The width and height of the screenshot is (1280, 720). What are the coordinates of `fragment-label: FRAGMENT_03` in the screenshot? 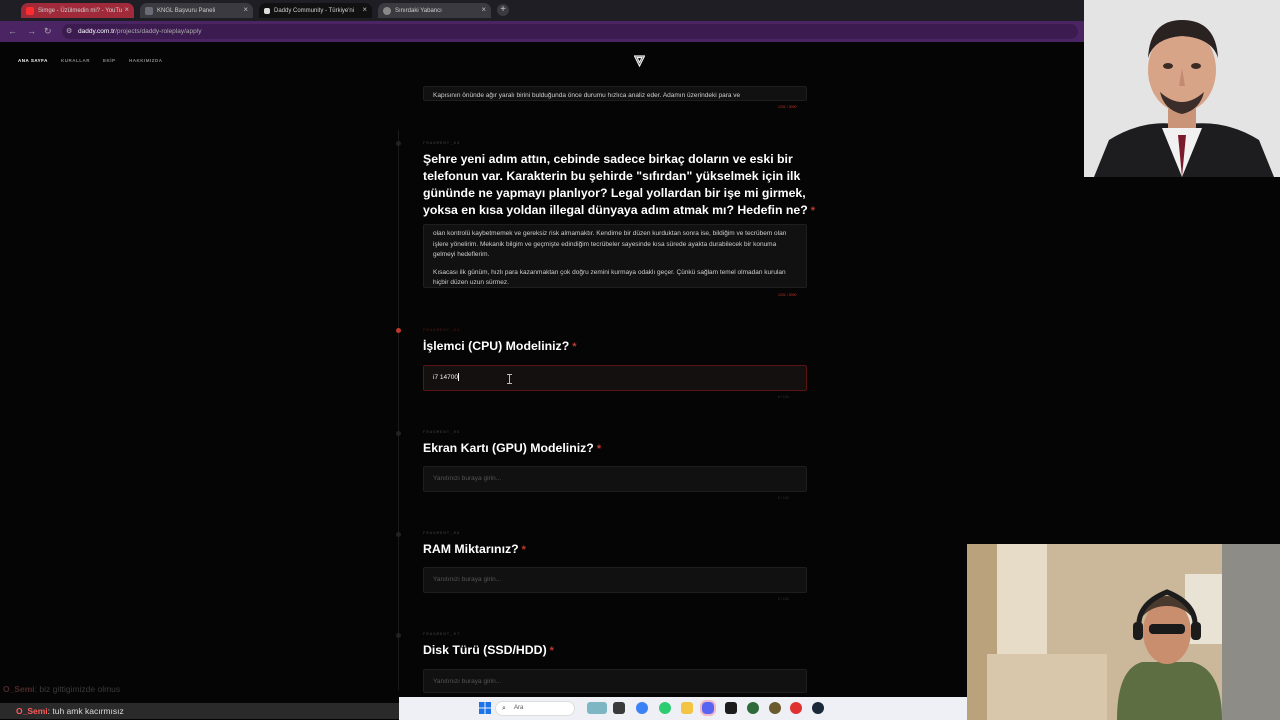 It's located at (442, 144).